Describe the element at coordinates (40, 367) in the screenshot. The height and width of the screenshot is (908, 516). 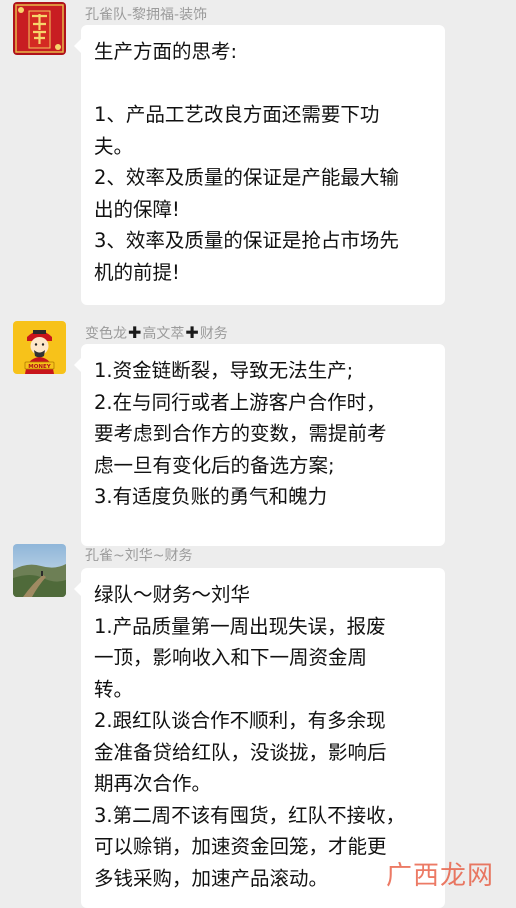
I see `svg-text: MONEY` at that location.